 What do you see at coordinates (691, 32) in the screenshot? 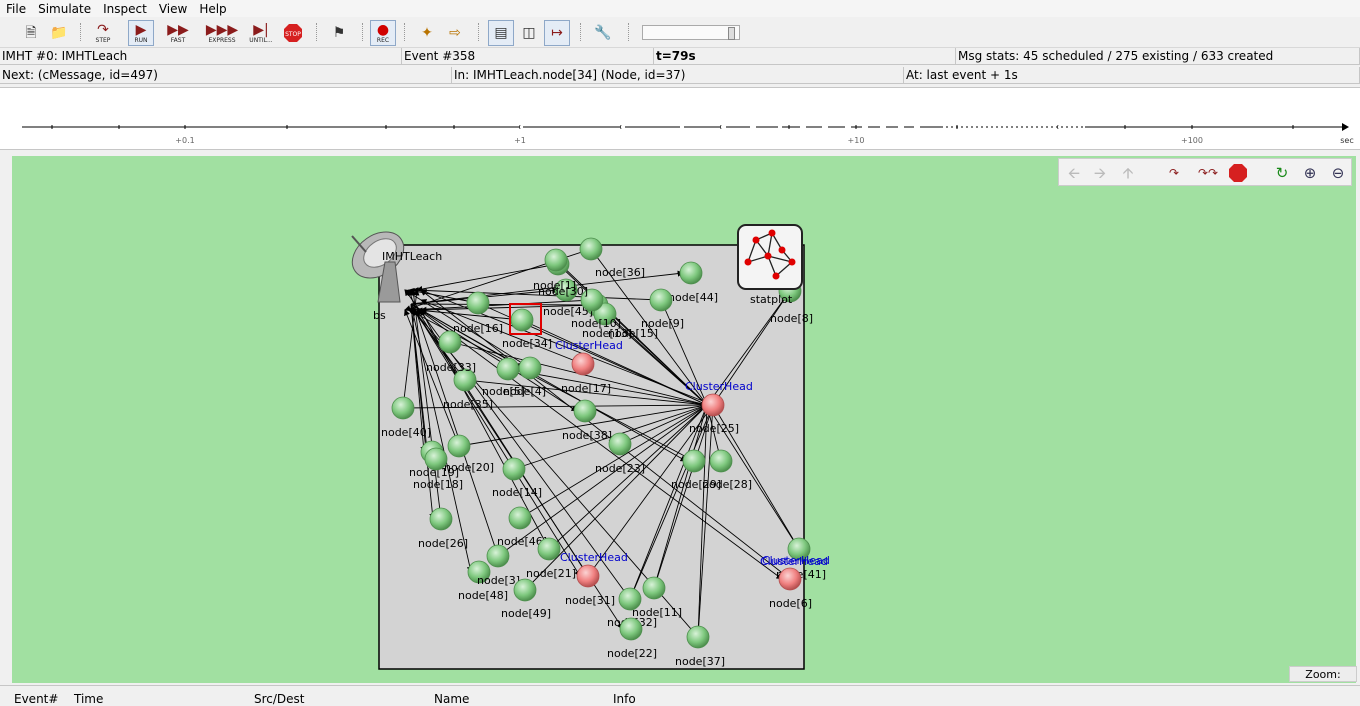
I see `animation-speed-slider` at bounding box center [691, 32].